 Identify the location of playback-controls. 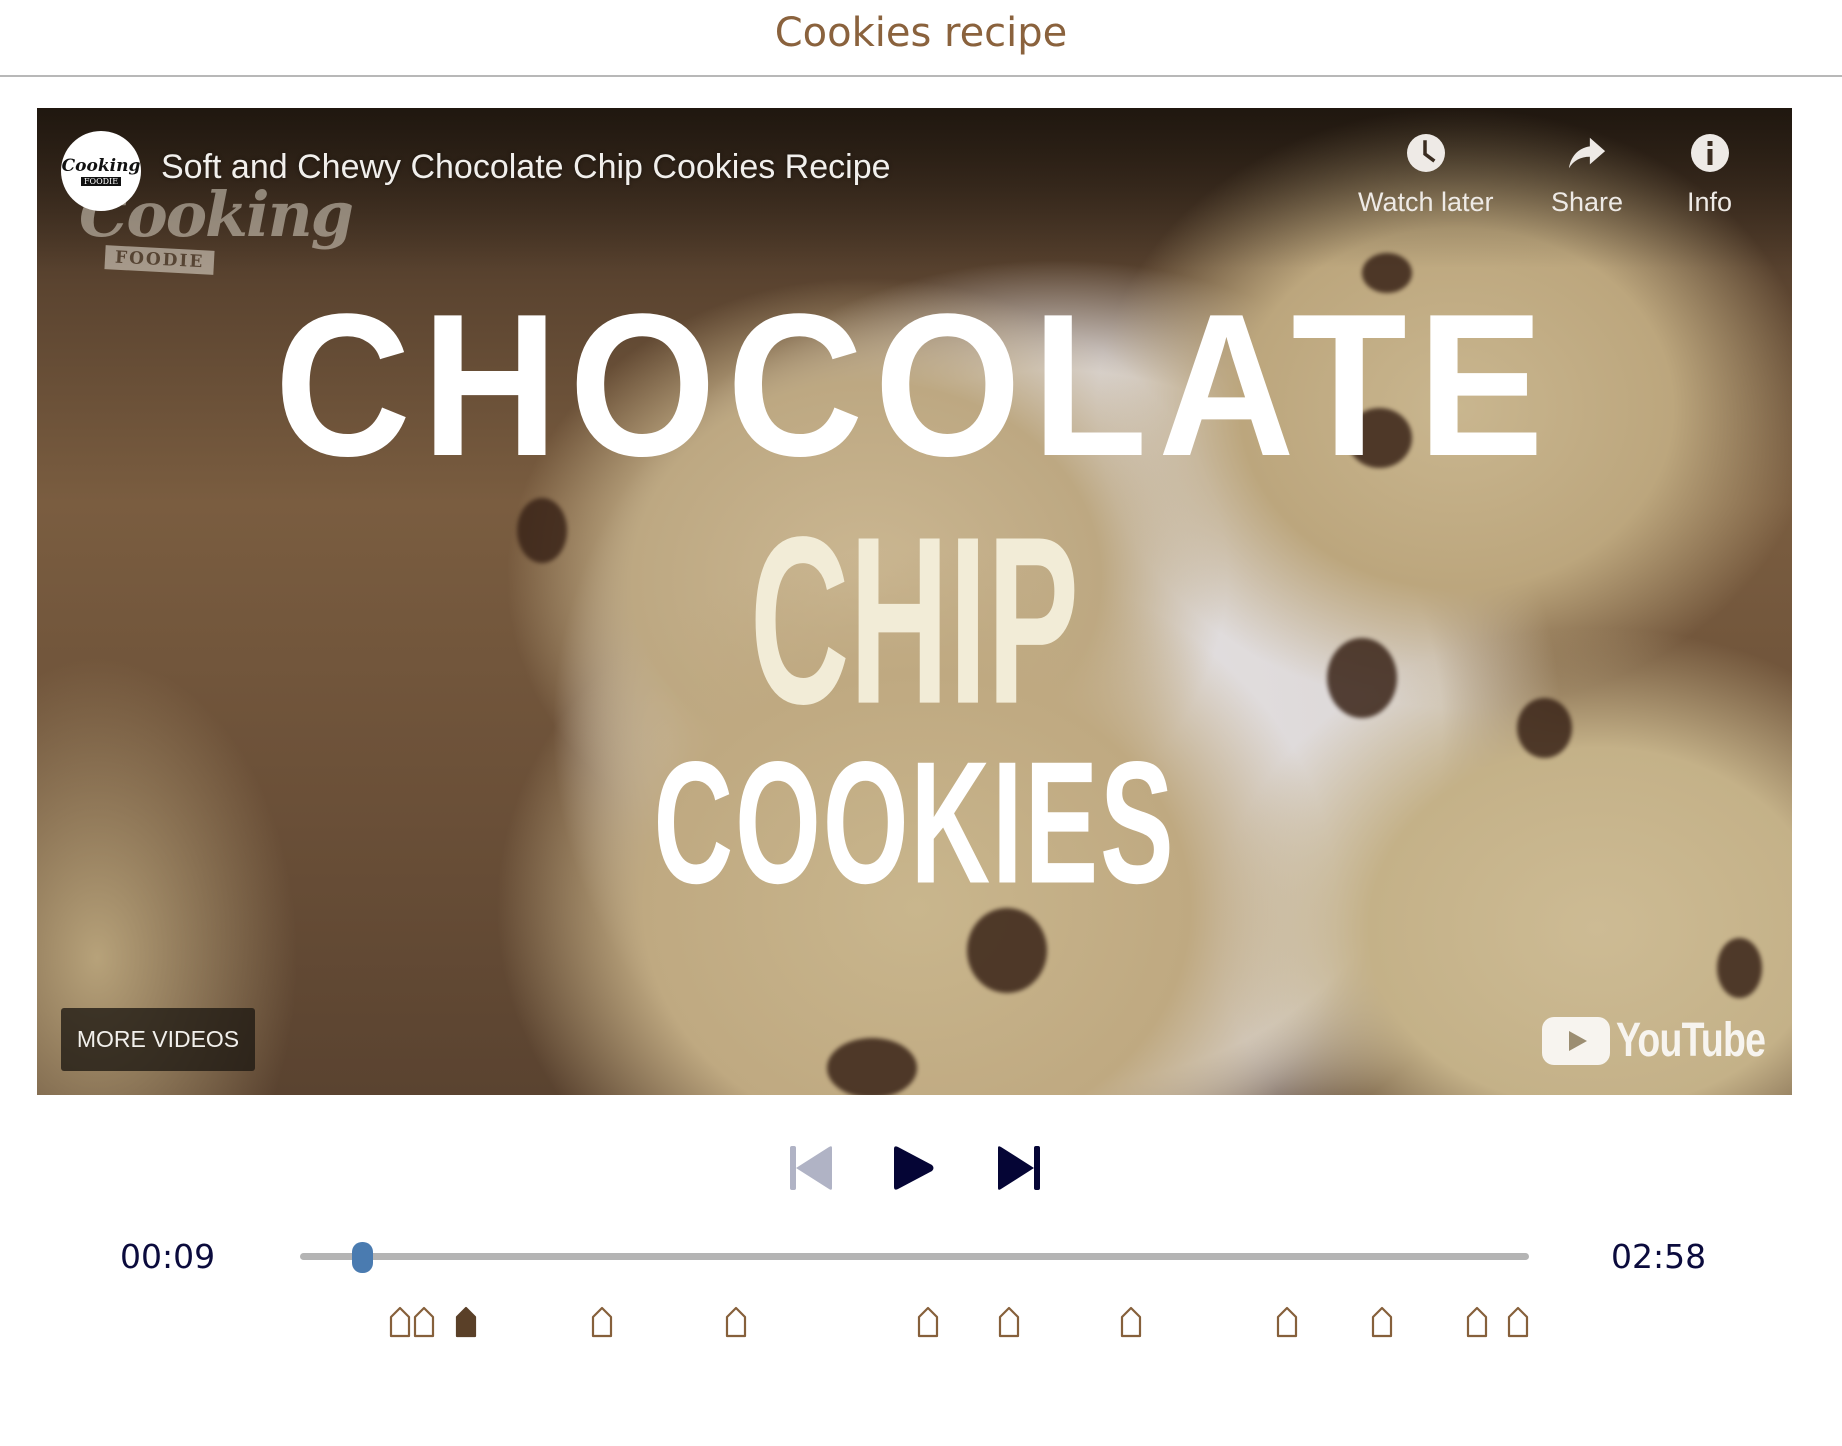
(921, 1168).